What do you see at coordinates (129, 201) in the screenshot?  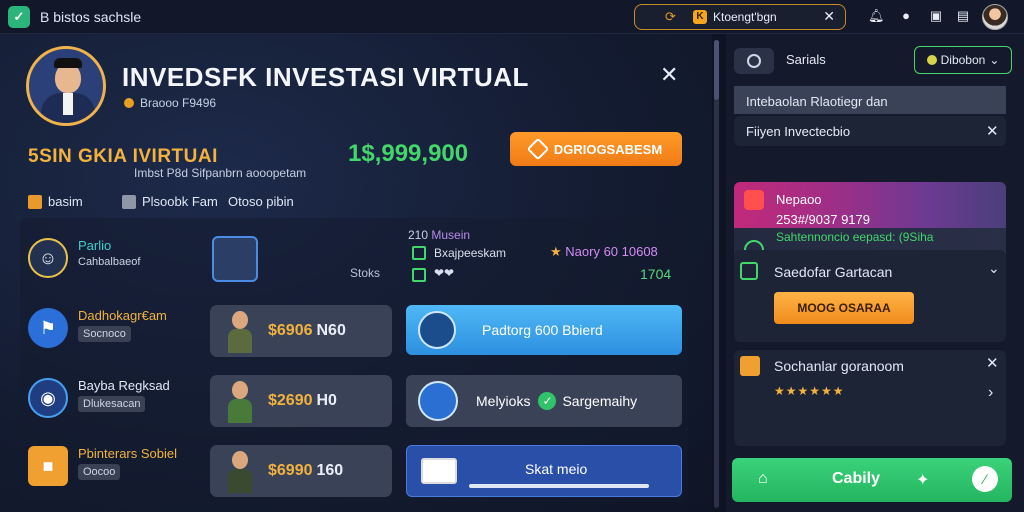 I see `document-icon` at bounding box center [129, 201].